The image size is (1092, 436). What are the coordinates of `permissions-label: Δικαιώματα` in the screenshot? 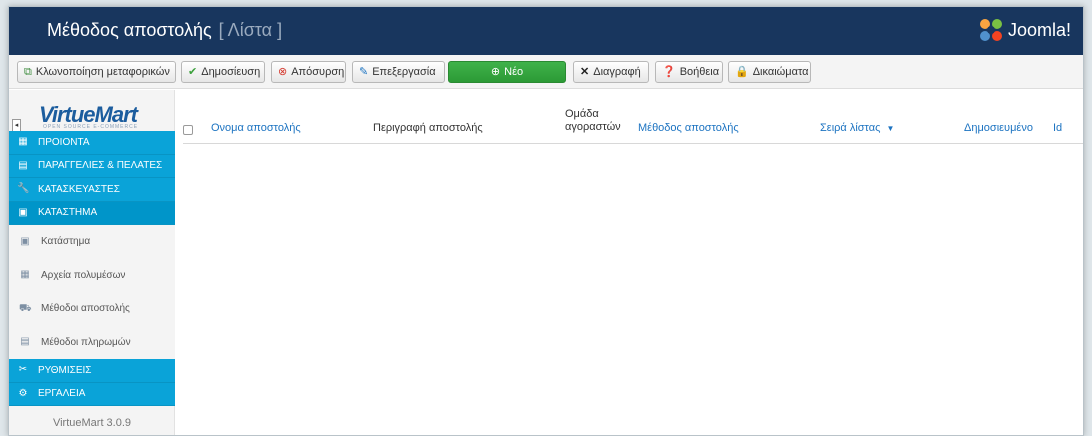 It's located at (780, 72).